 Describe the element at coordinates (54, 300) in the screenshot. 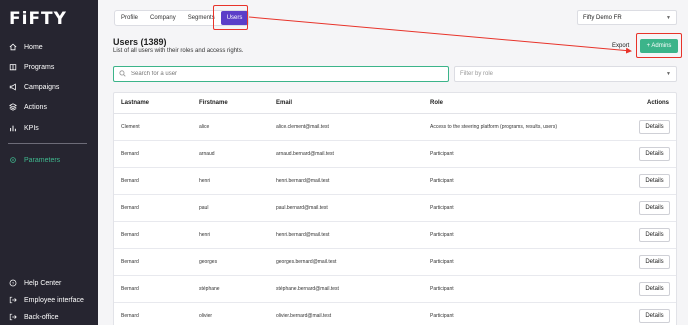

I see `sidebar-item-label: Employee interface` at that location.